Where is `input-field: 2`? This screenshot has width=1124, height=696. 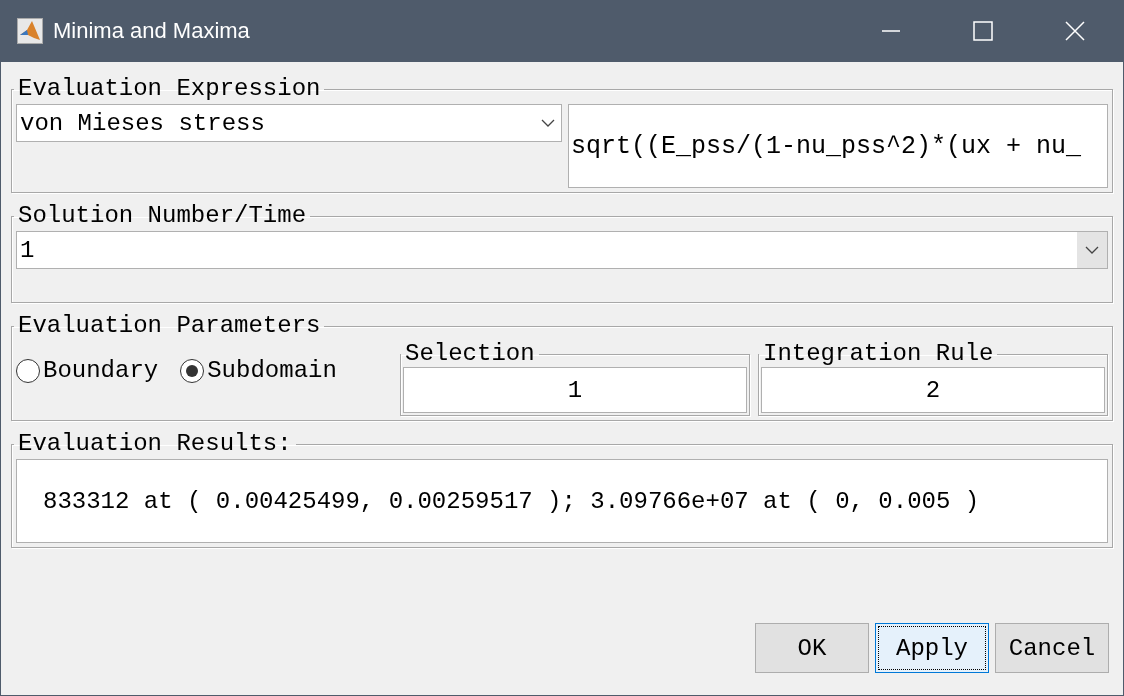 input-field: 2 is located at coordinates (933, 390).